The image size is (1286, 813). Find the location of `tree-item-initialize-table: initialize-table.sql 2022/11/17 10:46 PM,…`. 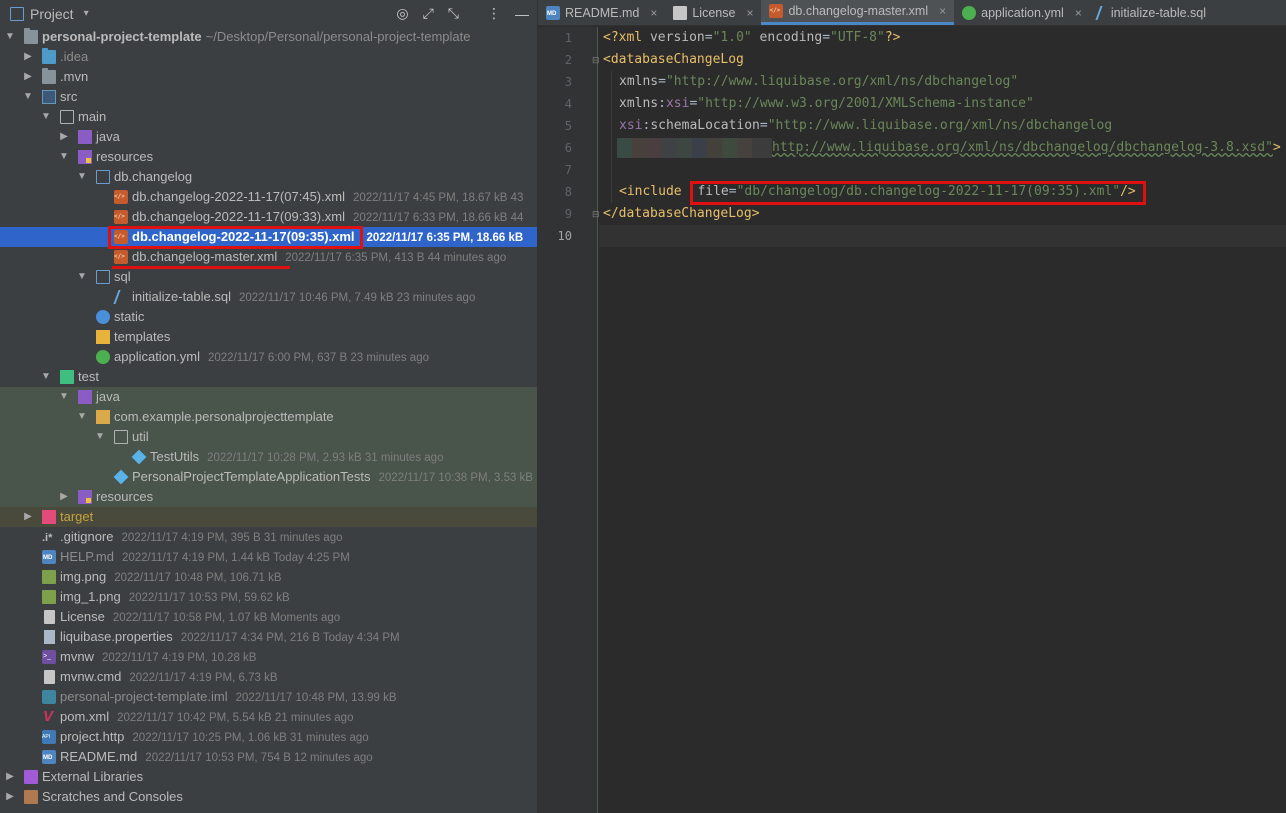

tree-item-initialize-table: initialize-table.sql 2022/11/17 10:46 PM,… is located at coordinates (268, 297).